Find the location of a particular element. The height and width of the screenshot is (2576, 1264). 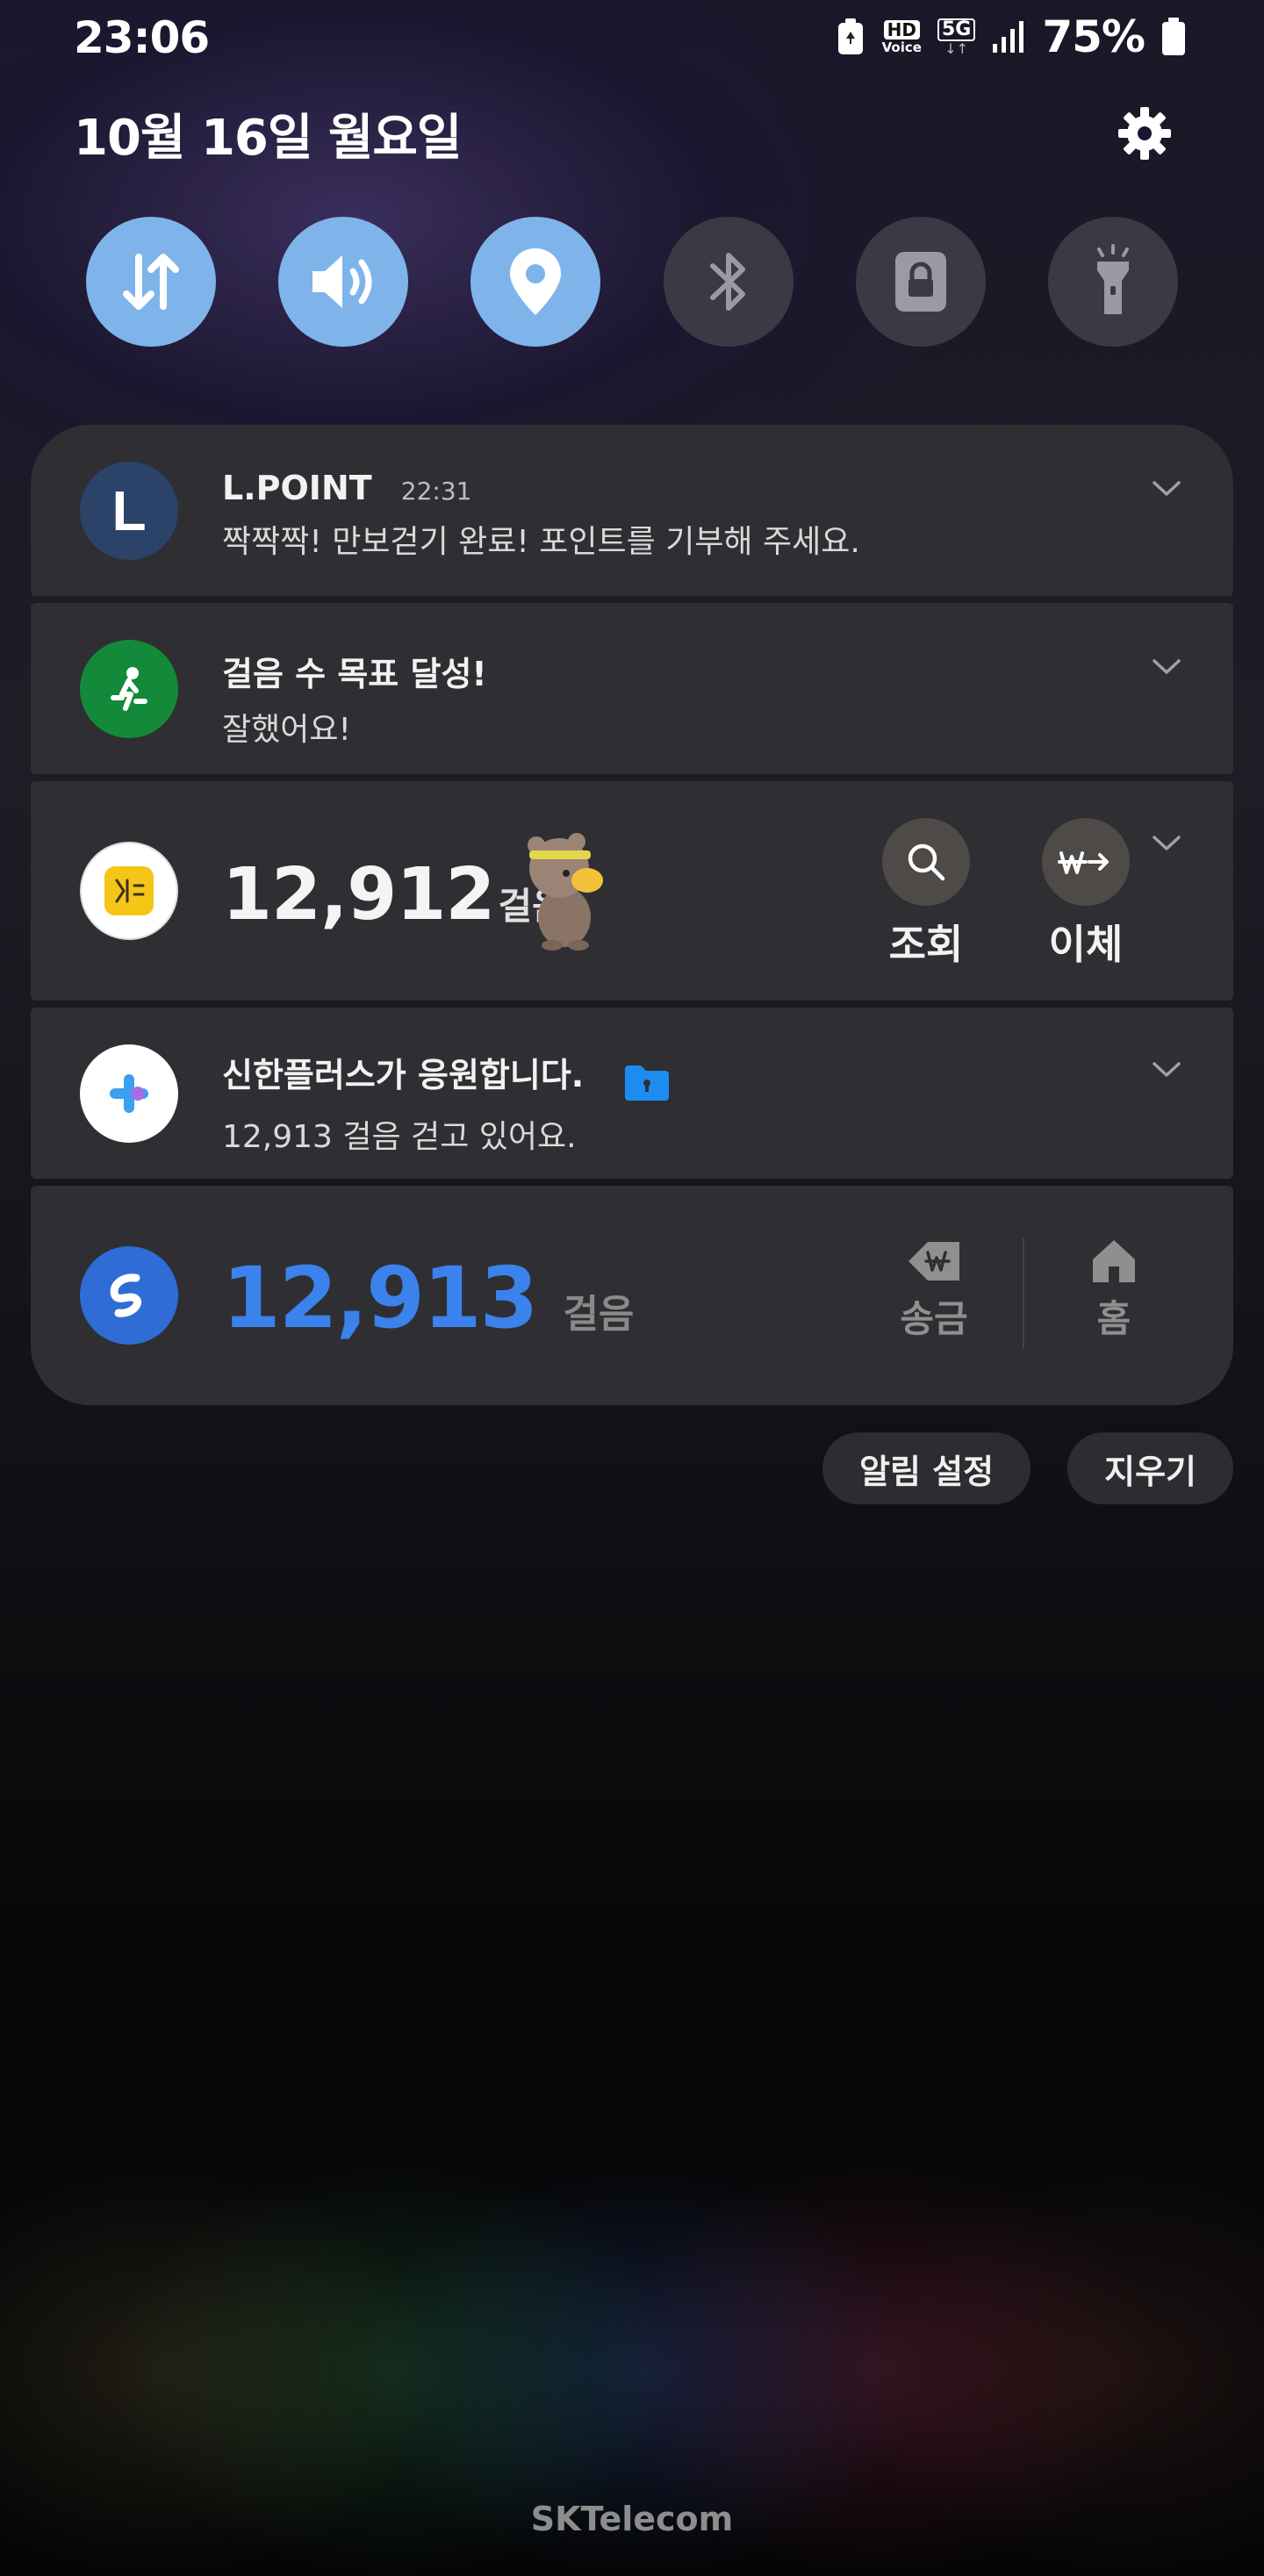

hd-label: HD is located at coordinates (902, 29).